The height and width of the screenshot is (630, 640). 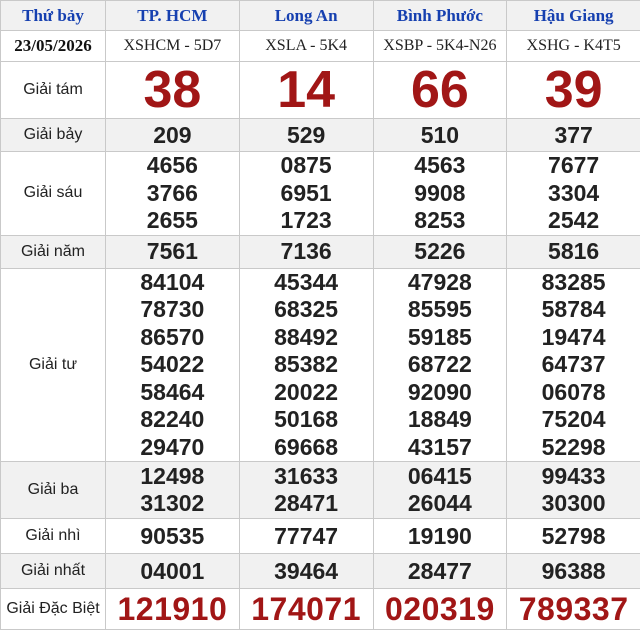 I want to click on draw-date-text: 23/05/2026, so click(x=53, y=45).